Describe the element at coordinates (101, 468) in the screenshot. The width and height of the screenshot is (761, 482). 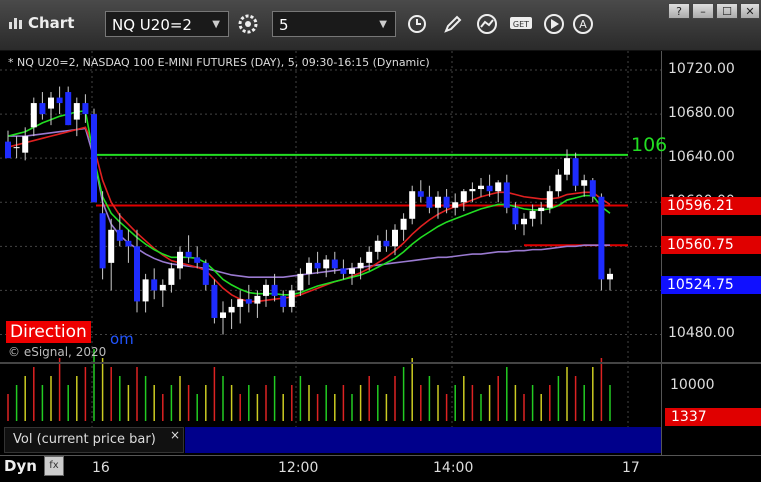
I see `time-axis-label: 16` at that location.